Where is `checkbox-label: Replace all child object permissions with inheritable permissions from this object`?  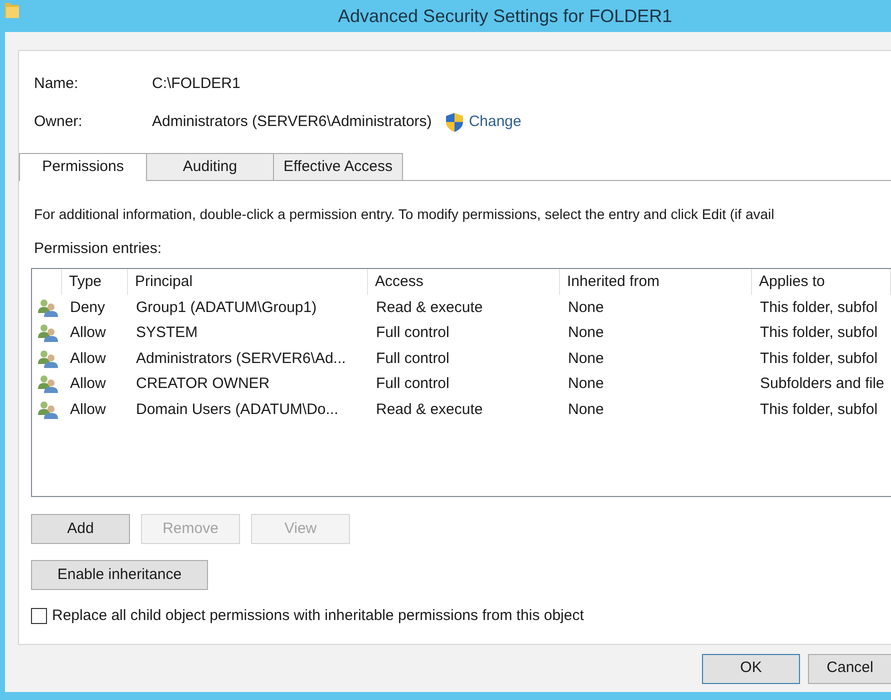 checkbox-label: Replace all child object permissions with inheritable permissions from this object is located at coordinates (318, 616).